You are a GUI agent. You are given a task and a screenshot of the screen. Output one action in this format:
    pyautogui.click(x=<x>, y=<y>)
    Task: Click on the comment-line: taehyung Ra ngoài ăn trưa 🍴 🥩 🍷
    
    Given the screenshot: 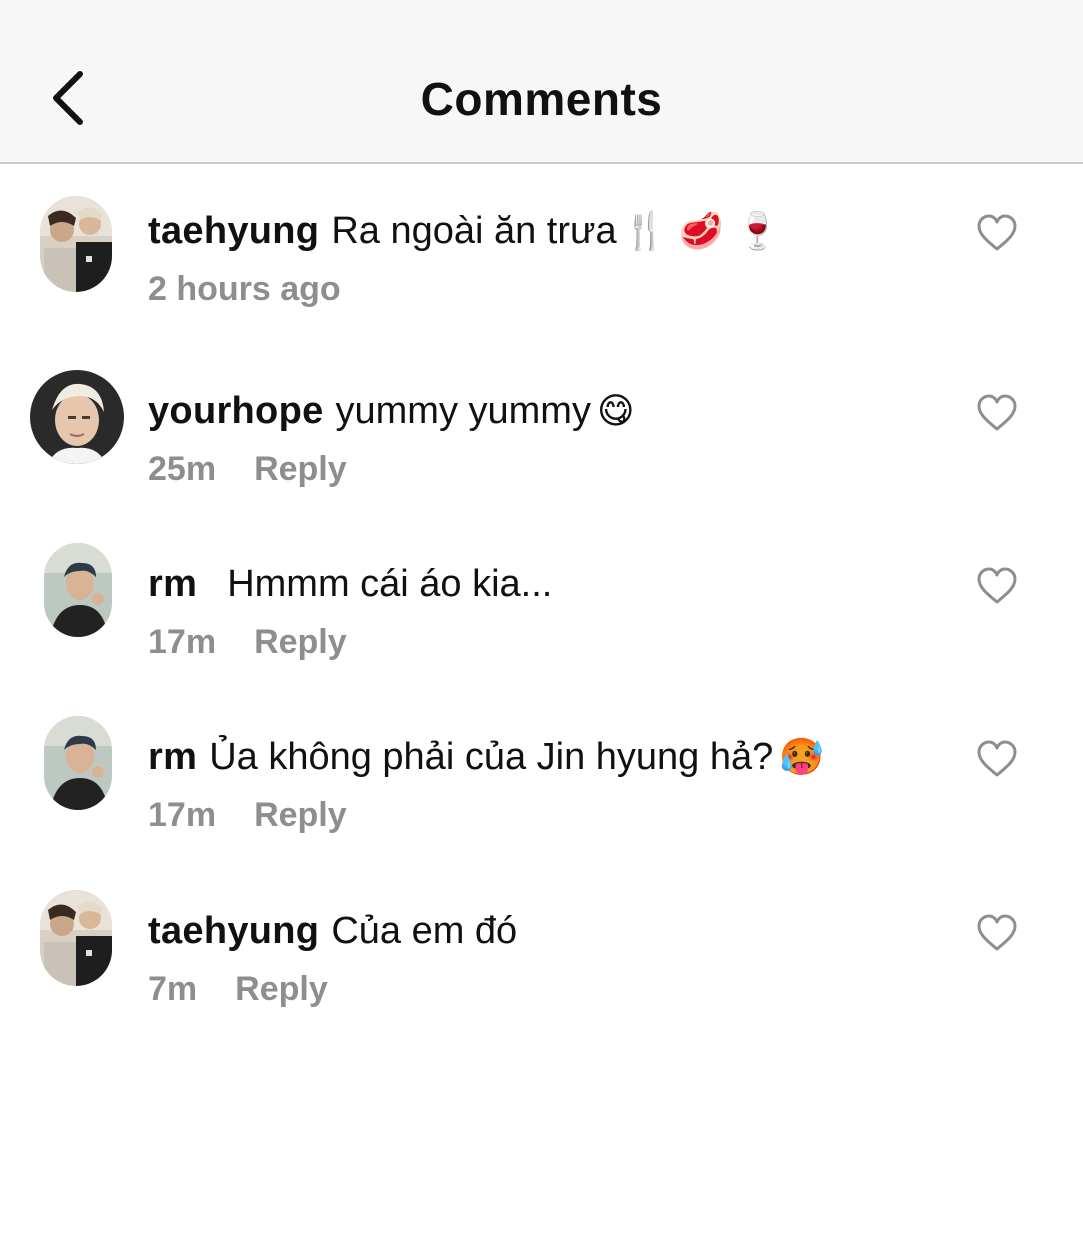 What is the action you would take?
    pyautogui.click(x=464, y=231)
    